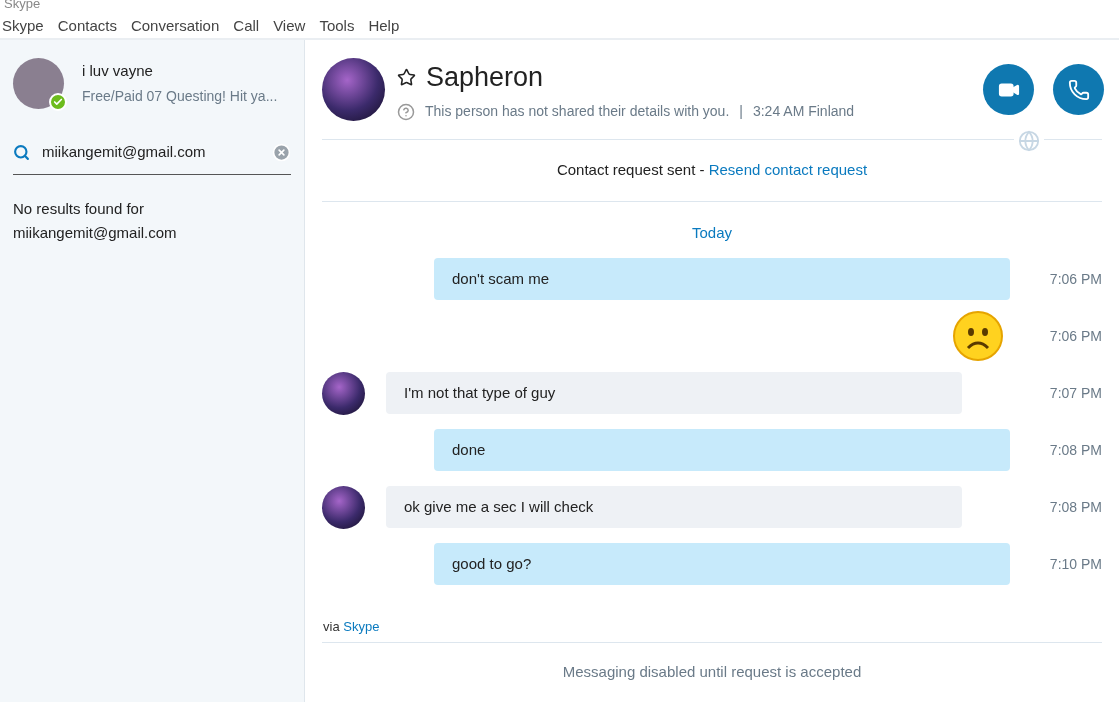  Describe the element at coordinates (384, 26) in the screenshot. I see `menu-item: Help` at that location.